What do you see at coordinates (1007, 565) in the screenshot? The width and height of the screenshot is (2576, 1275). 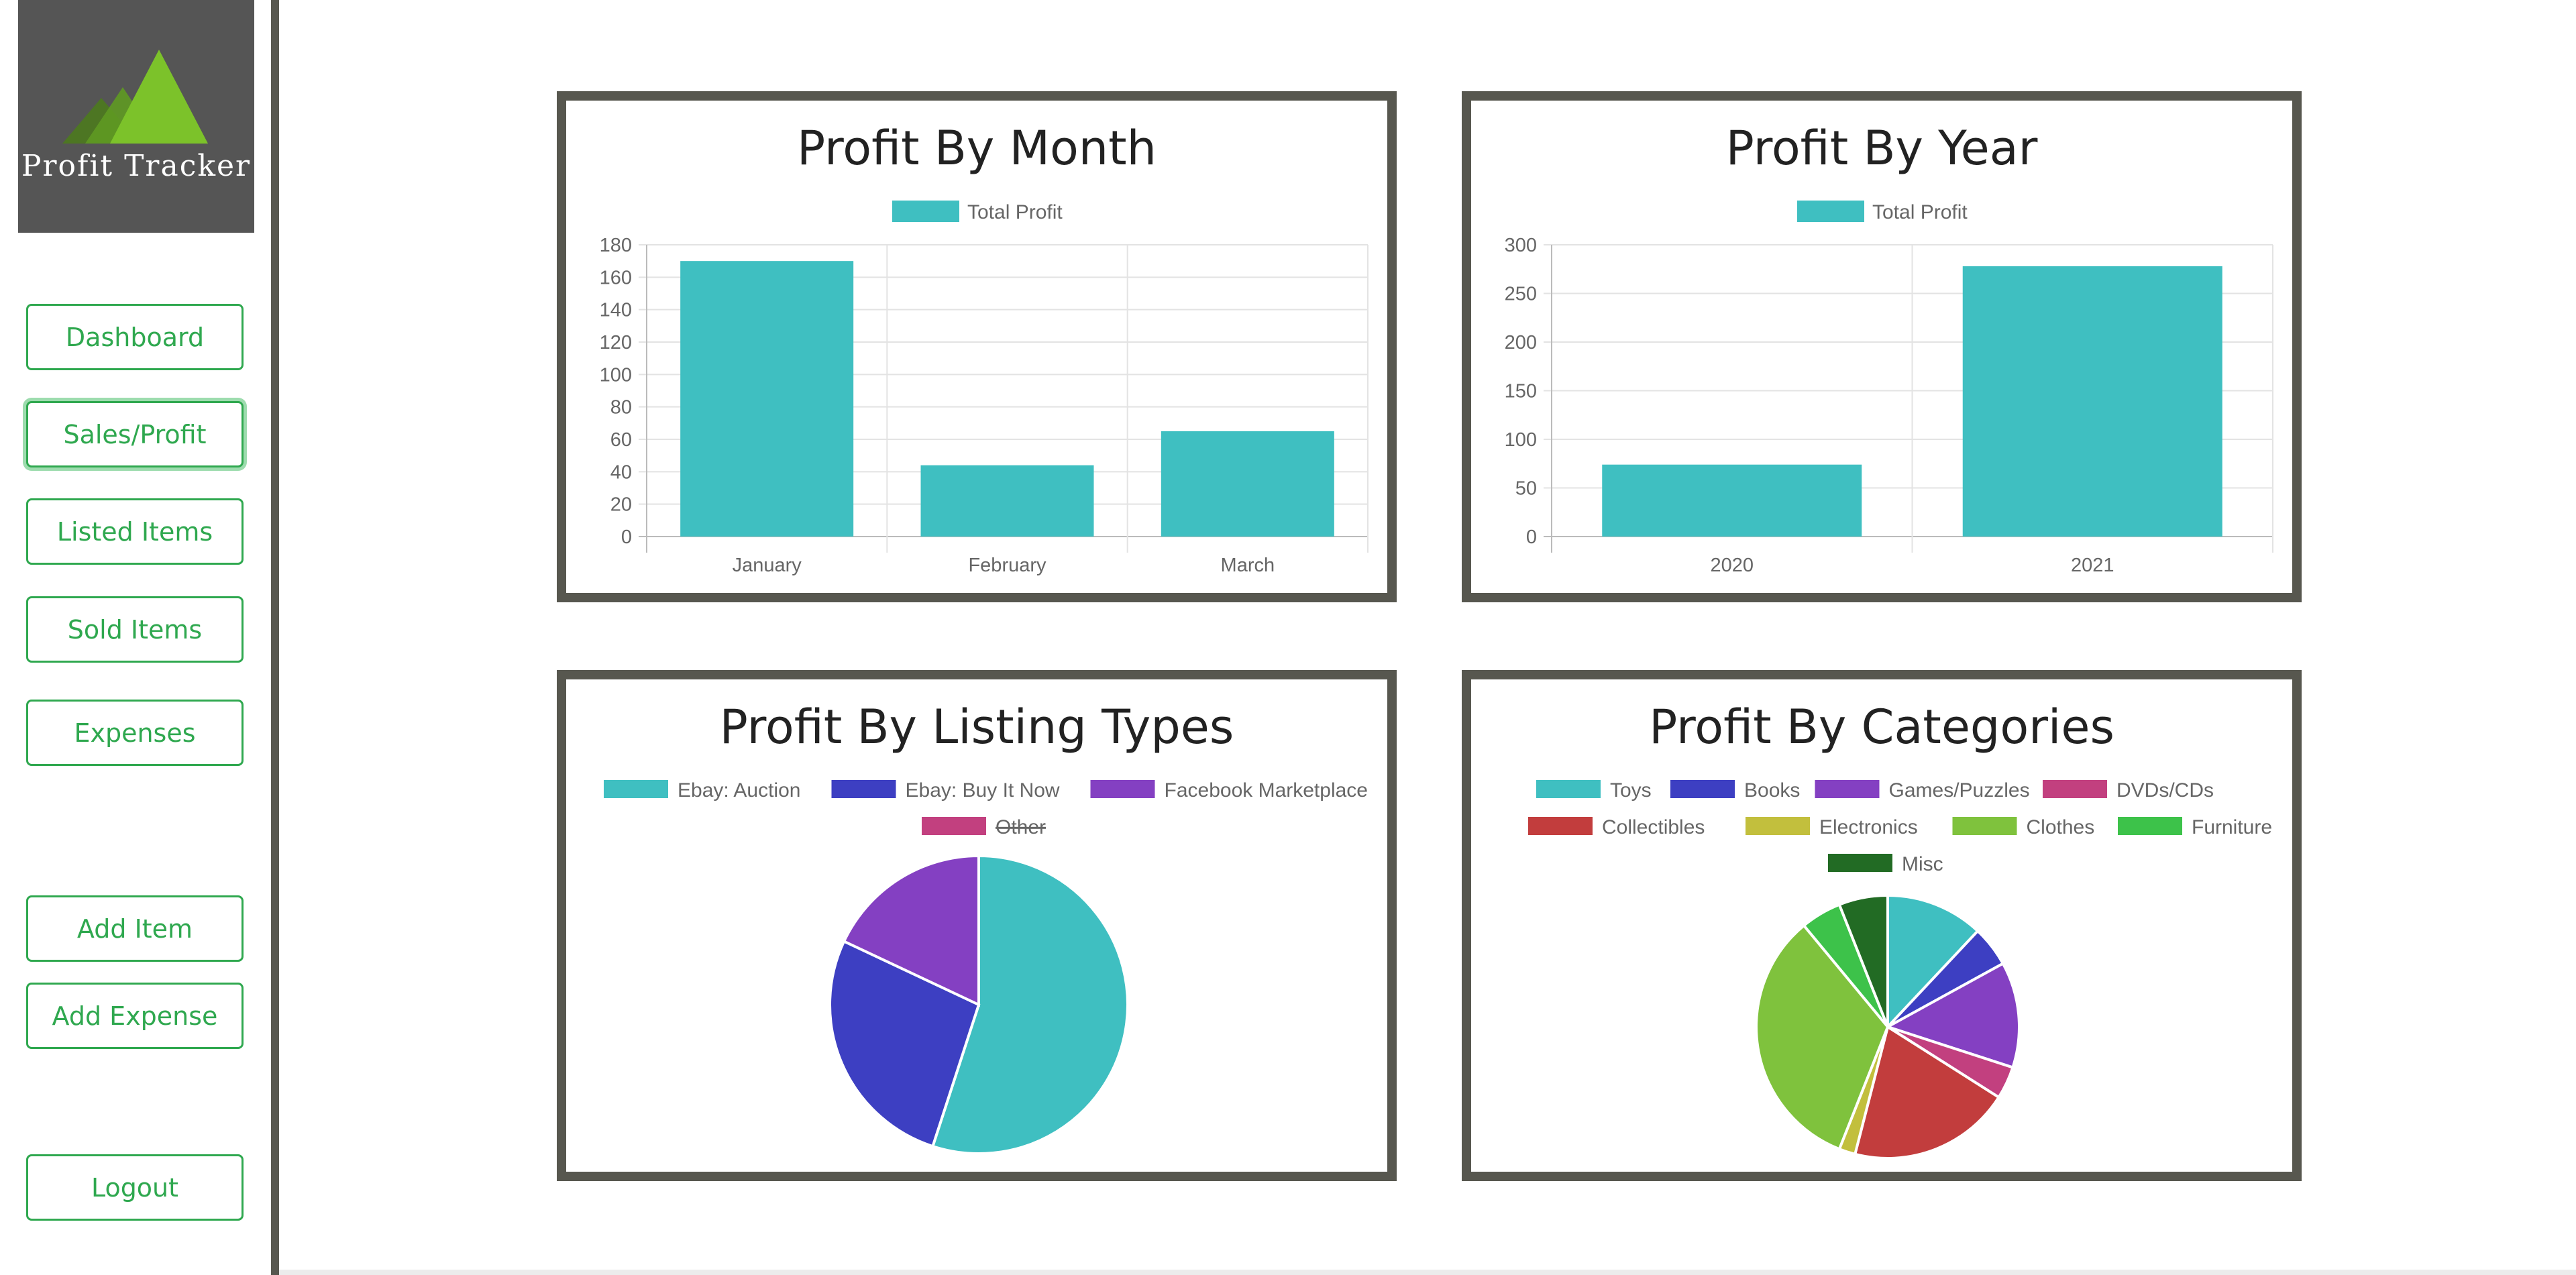 I see `x-tick-label: February` at bounding box center [1007, 565].